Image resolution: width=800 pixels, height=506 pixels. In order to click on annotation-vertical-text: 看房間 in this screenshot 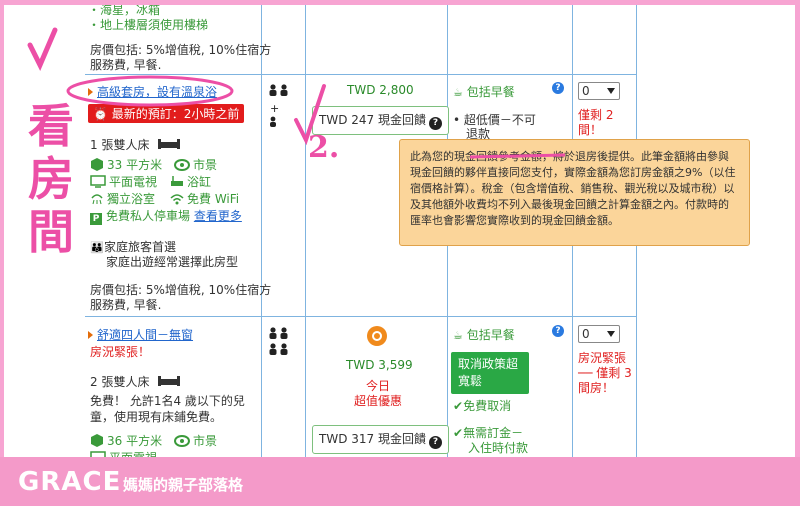, I will do `click(51, 179)`.